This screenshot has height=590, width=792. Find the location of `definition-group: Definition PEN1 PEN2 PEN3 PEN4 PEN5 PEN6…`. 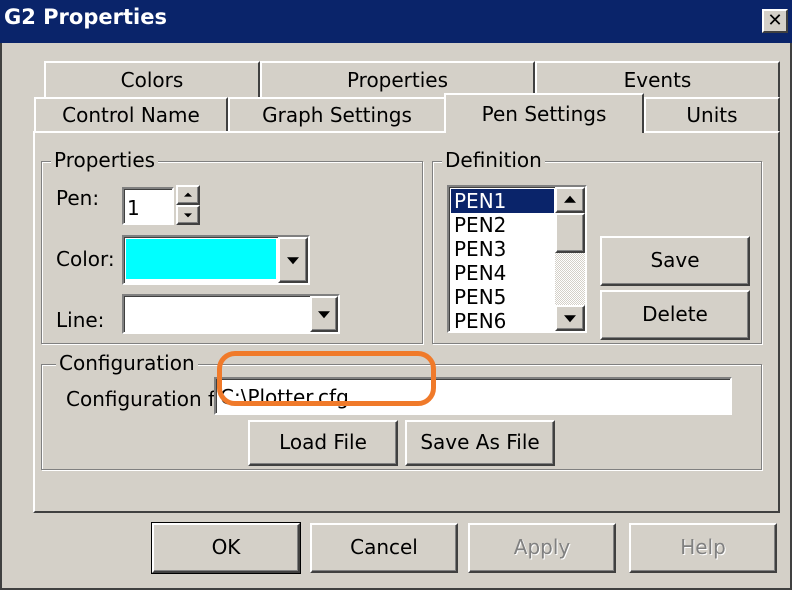

definition-group: Definition PEN1 PEN2 PEN3 PEN4 PEN5 PEN6… is located at coordinates (597, 246).